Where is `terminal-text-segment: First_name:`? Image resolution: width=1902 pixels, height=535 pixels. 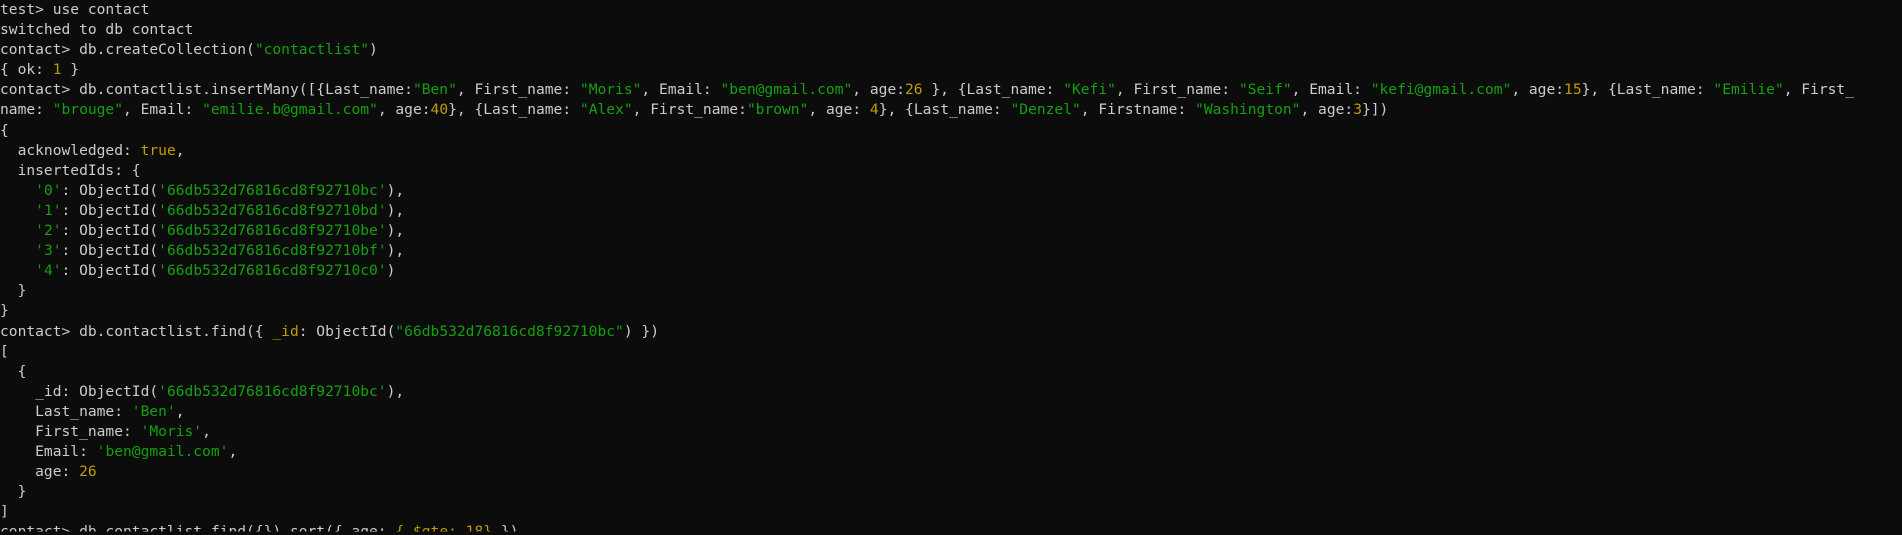 terminal-text-segment: First_name: is located at coordinates (70, 431).